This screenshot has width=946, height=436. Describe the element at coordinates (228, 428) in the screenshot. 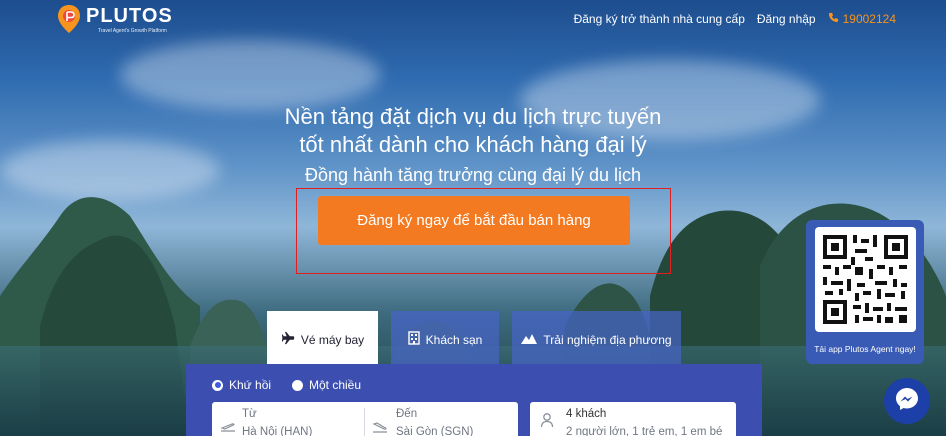

I see `takeoff-icon` at that location.